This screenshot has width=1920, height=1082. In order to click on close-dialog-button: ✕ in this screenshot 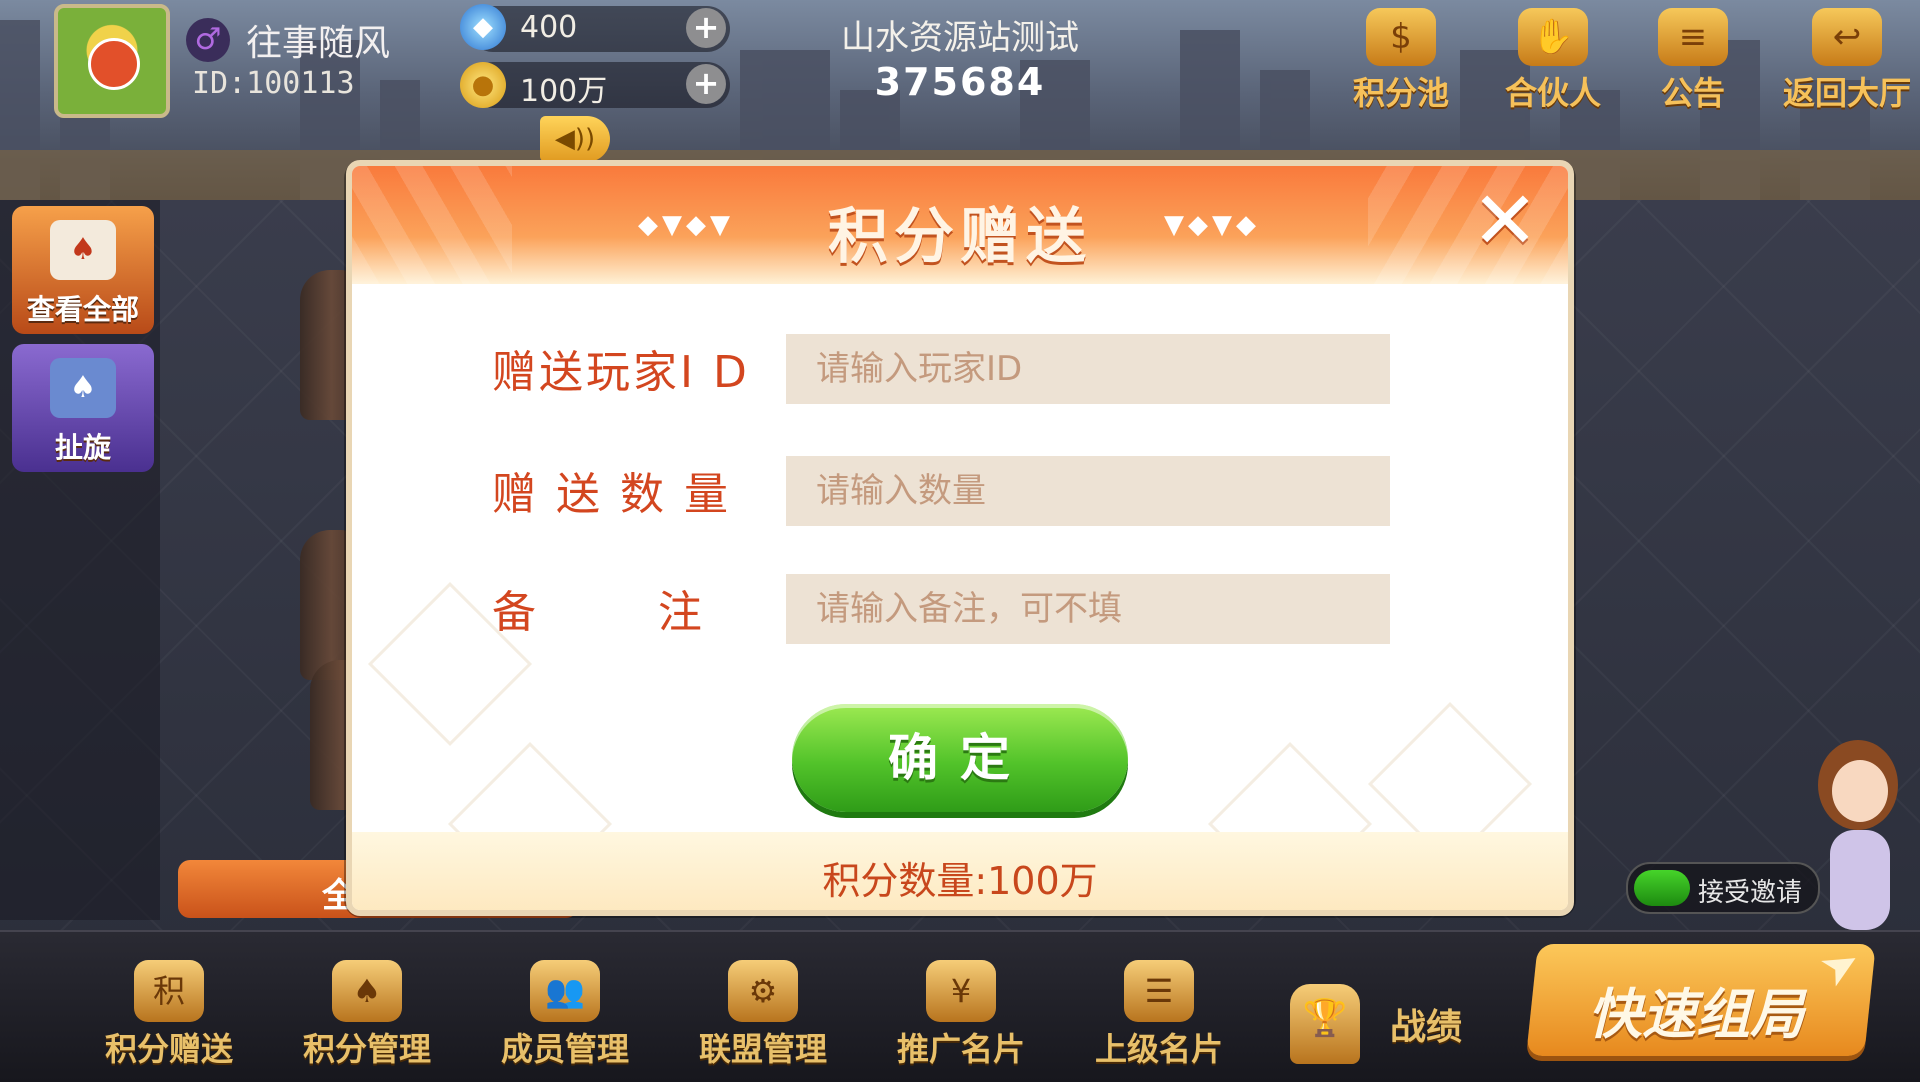, I will do `click(1505, 222)`.